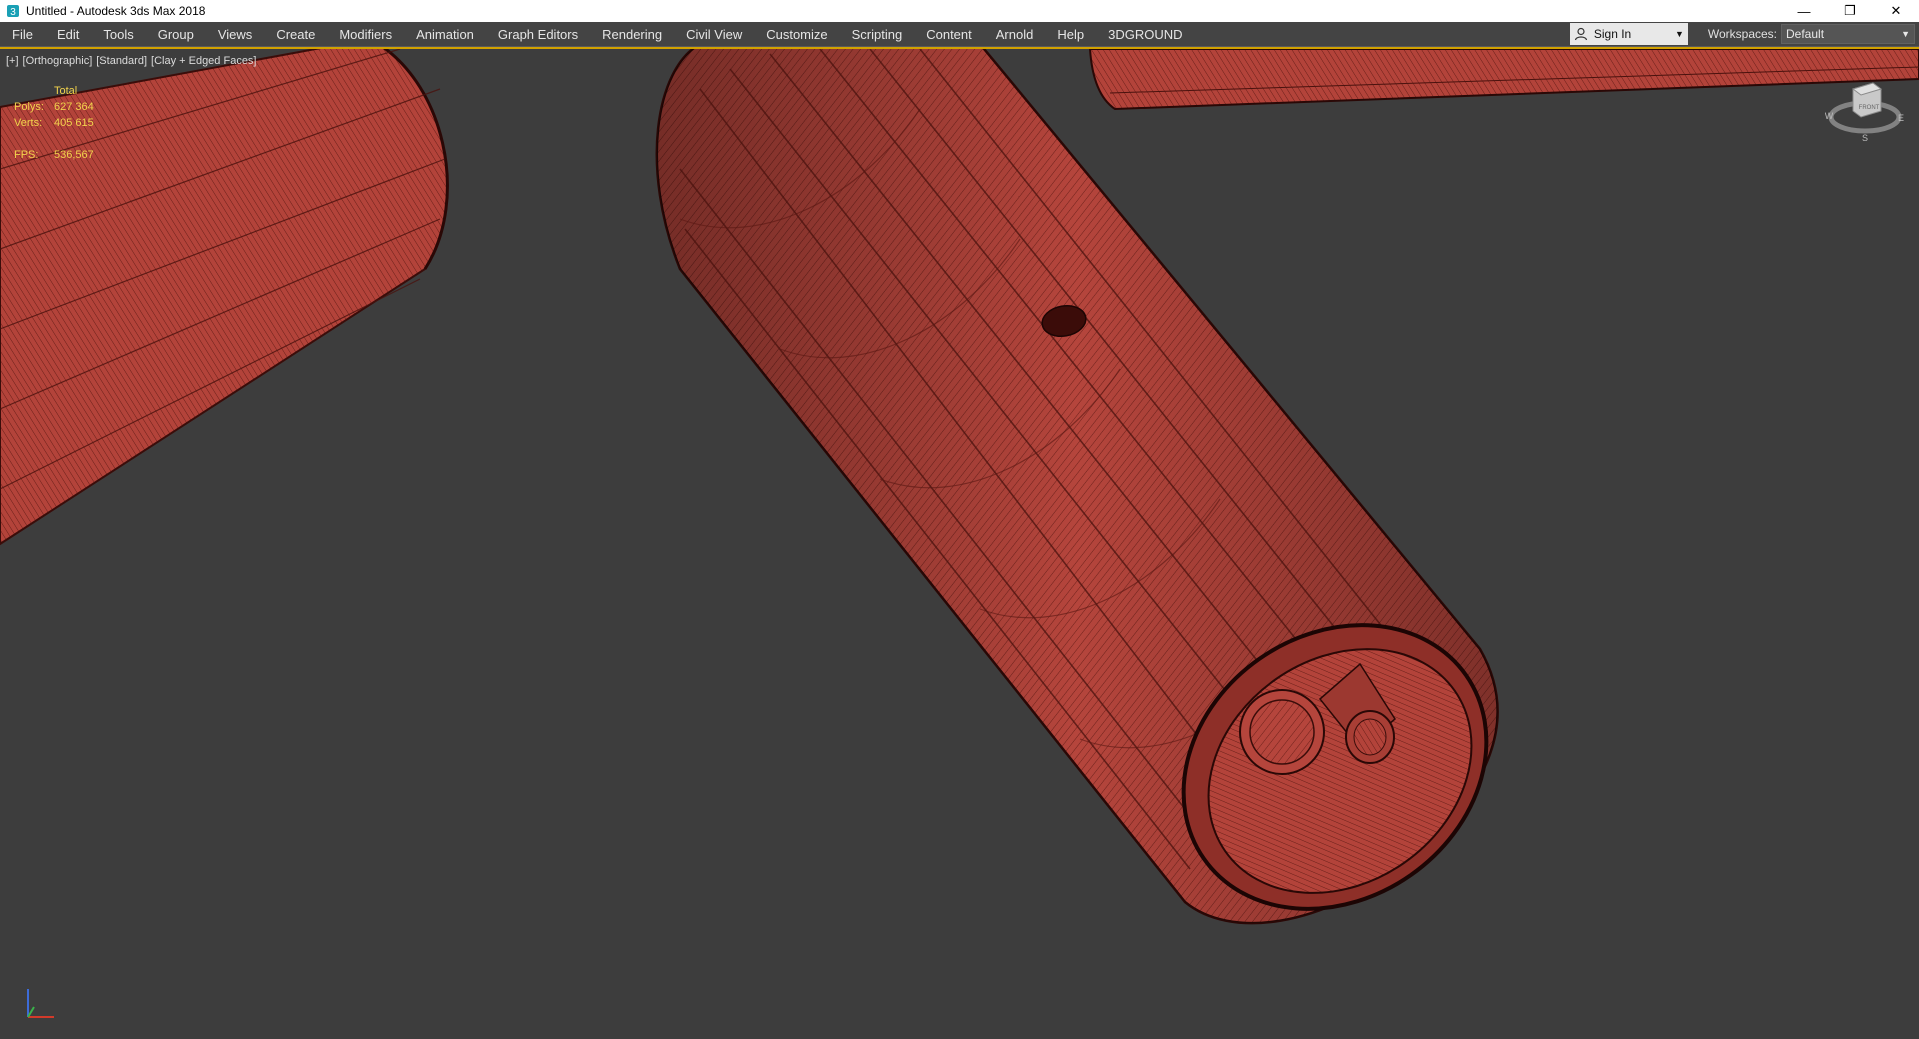 This screenshot has width=1919, height=1039. What do you see at coordinates (235, 34) in the screenshot?
I see `menu-views: Views` at bounding box center [235, 34].